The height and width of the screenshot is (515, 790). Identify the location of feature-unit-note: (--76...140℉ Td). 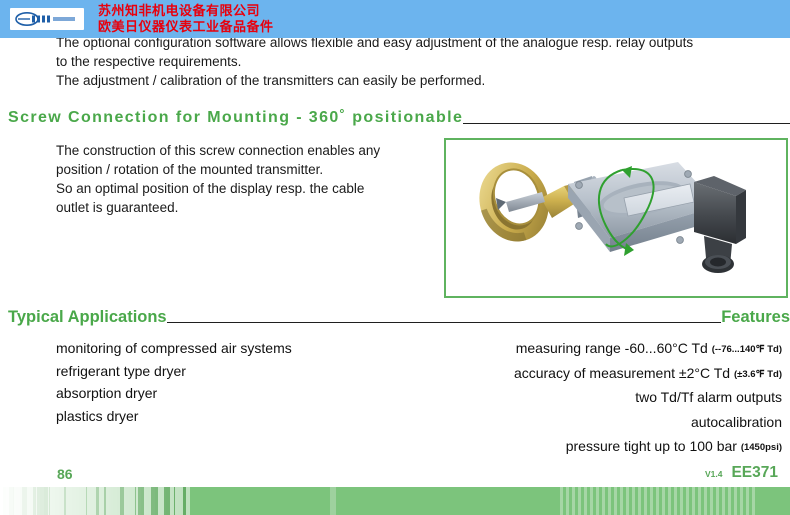
(746, 349).